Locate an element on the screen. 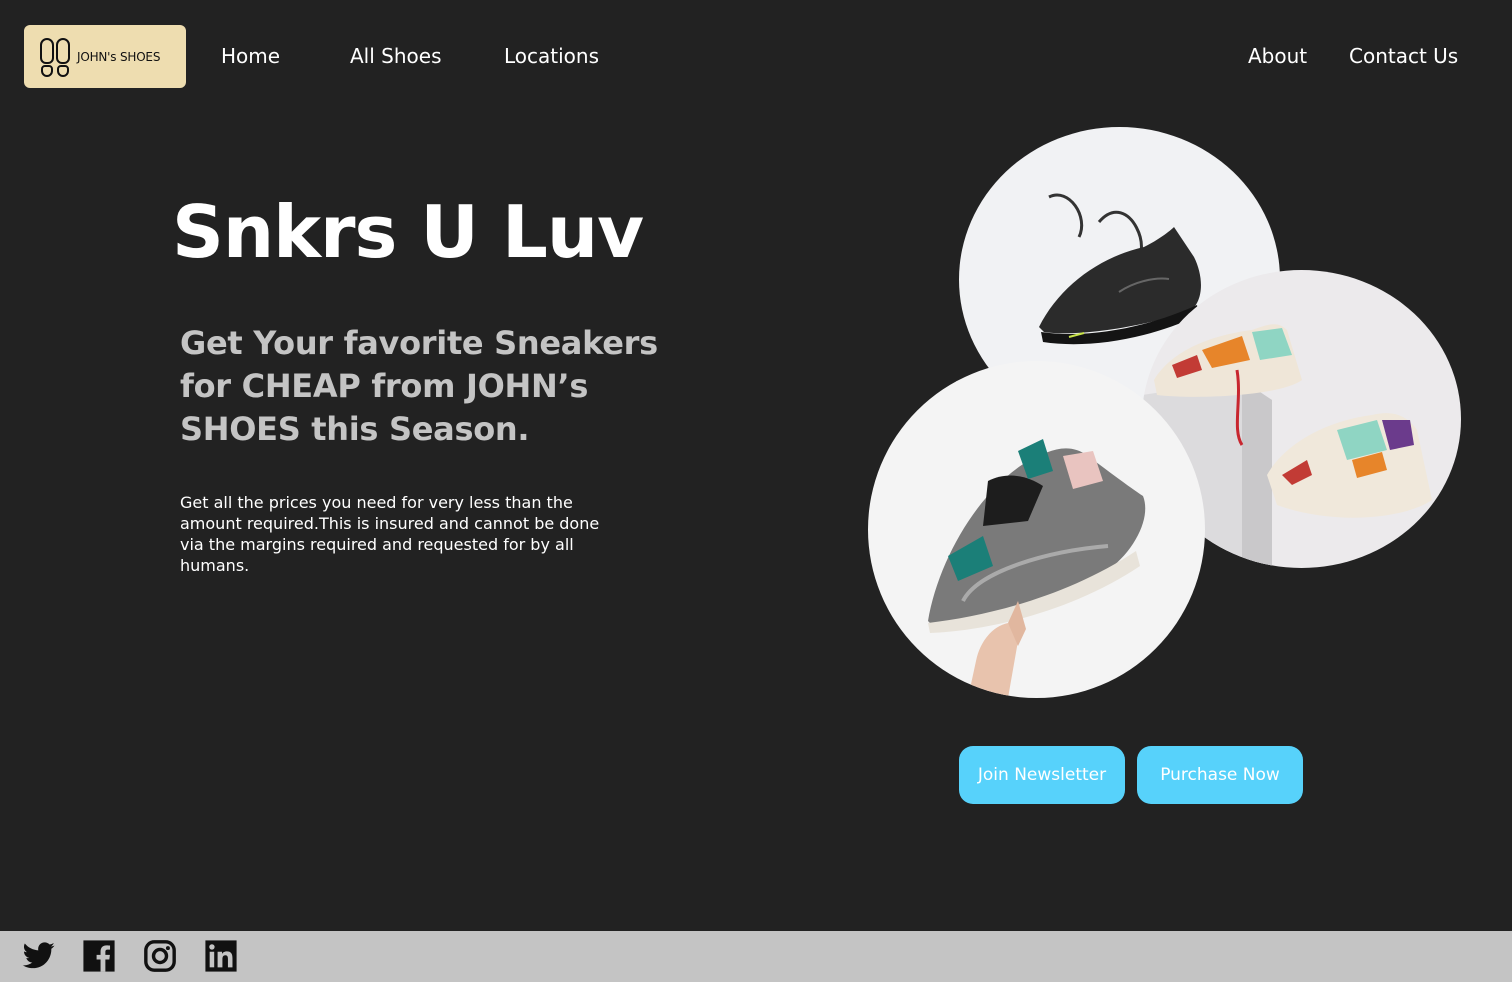 The height and width of the screenshot is (982, 1512). brand-logo: JOHN's SHOES is located at coordinates (105, 56).